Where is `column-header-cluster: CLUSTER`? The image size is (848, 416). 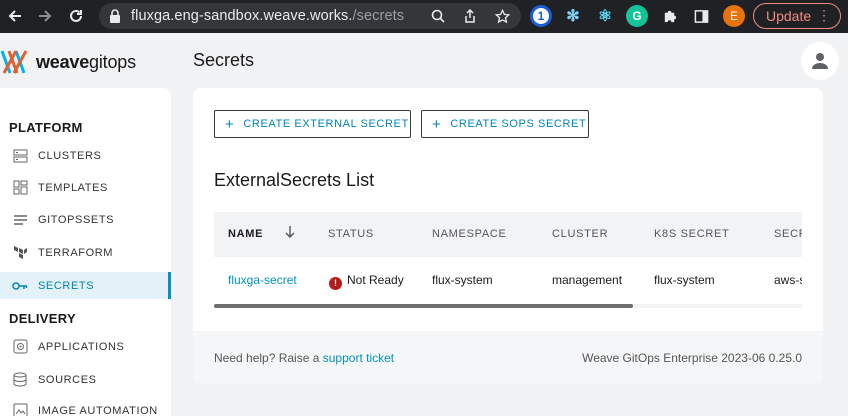 column-header-cluster: CLUSTER is located at coordinates (580, 234).